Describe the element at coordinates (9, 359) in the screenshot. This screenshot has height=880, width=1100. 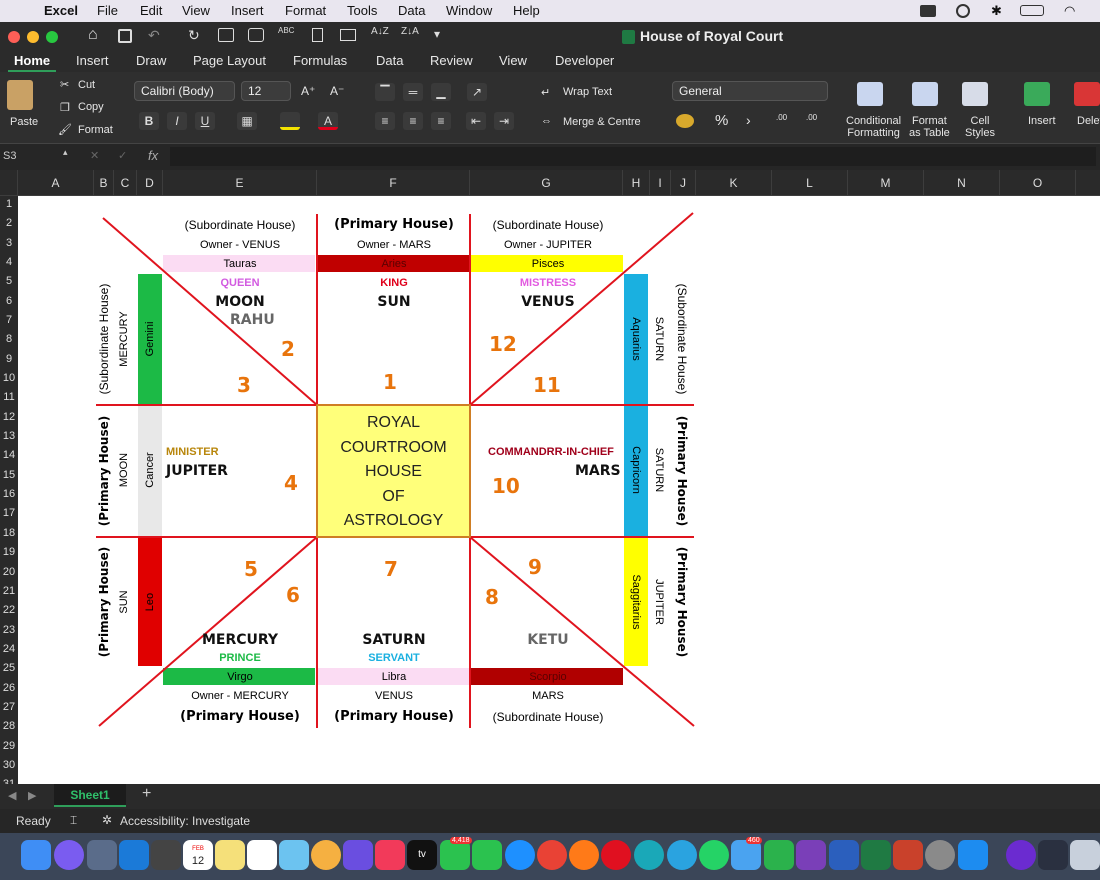
I see `row-header: 9` at that location.